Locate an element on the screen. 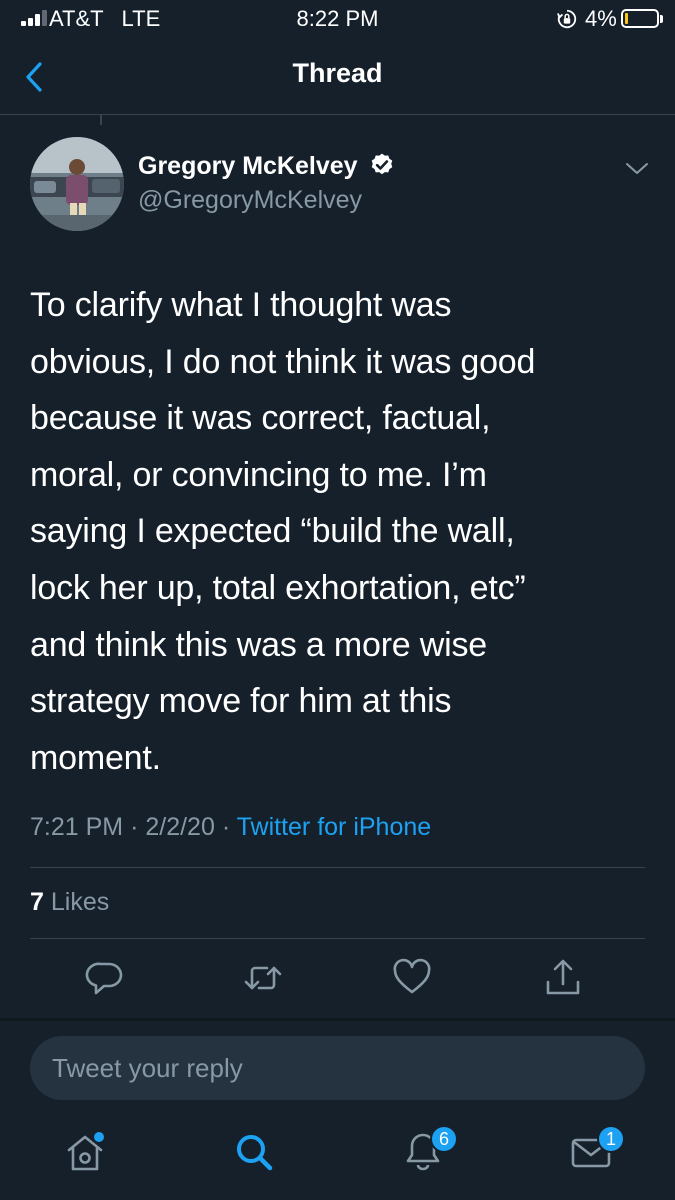 This screenshot has height=1200, width=675. nav-header: Thread is located at coordinates (337, 77).